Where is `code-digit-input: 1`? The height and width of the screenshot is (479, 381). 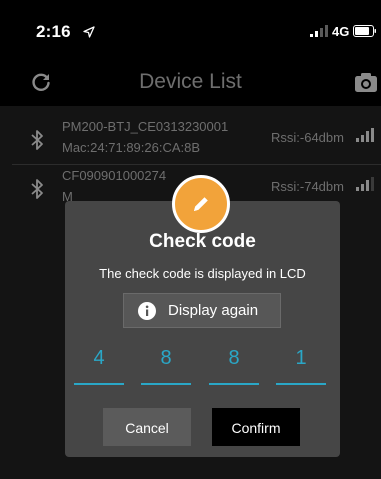 code-digit-input: 1 is located at coordinates (301, 365).